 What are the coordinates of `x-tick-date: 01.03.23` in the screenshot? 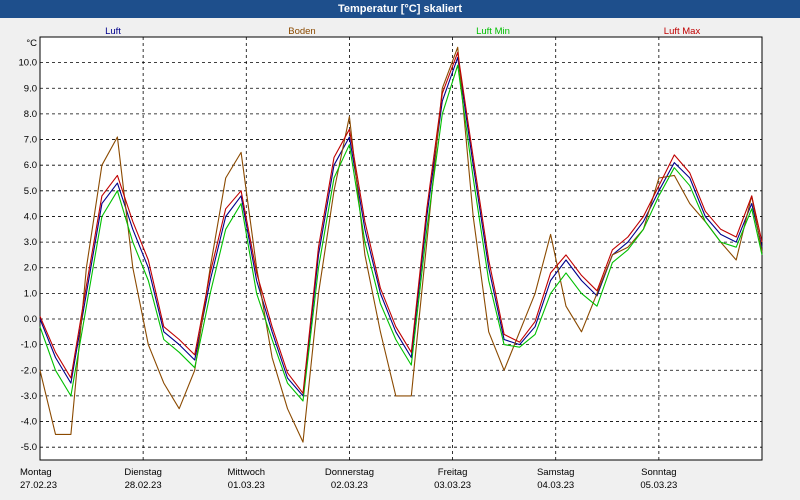 It's located at (246, 485).